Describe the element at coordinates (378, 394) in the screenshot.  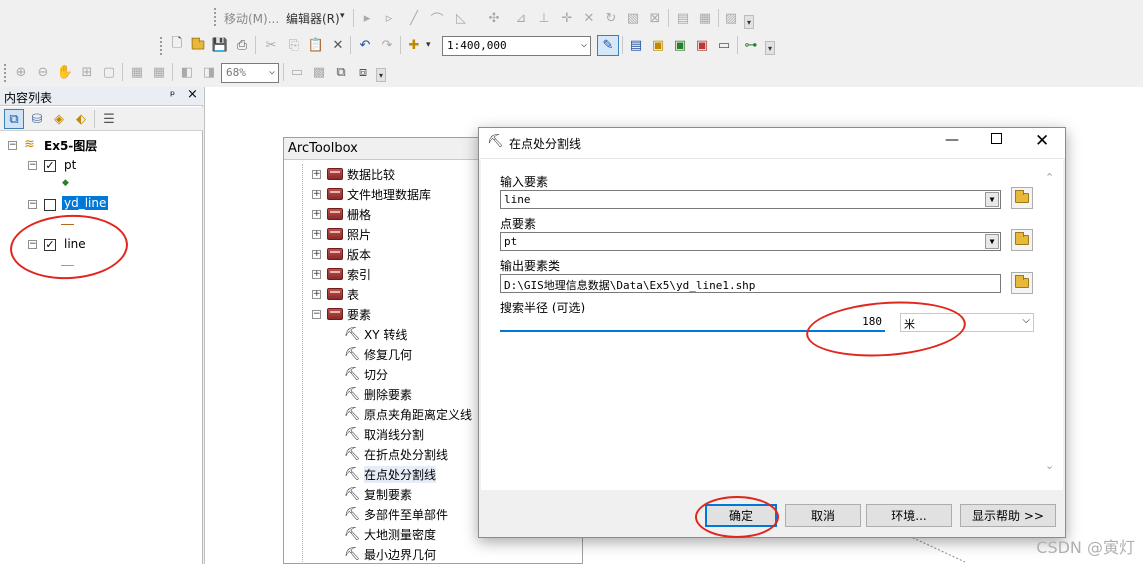
I see `tool-row: ⛏ 删除要素` at that location.